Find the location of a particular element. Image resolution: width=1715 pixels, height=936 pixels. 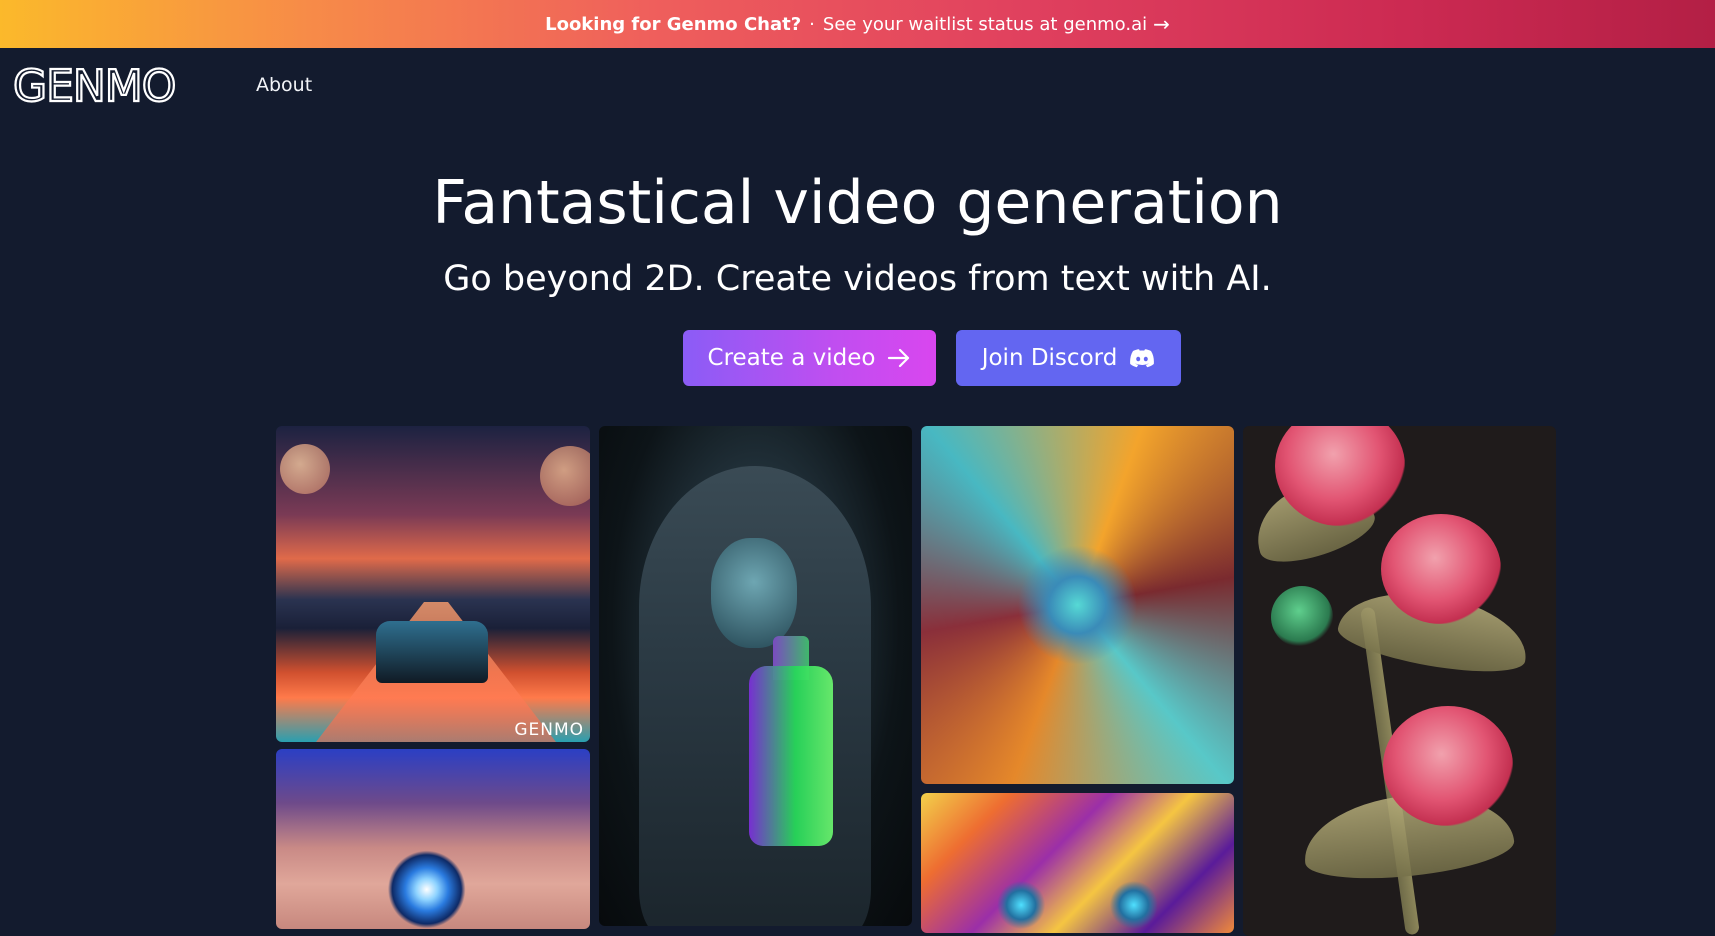

gallery-tile-retro-car: GENMO is located at coordinates (433, 584).